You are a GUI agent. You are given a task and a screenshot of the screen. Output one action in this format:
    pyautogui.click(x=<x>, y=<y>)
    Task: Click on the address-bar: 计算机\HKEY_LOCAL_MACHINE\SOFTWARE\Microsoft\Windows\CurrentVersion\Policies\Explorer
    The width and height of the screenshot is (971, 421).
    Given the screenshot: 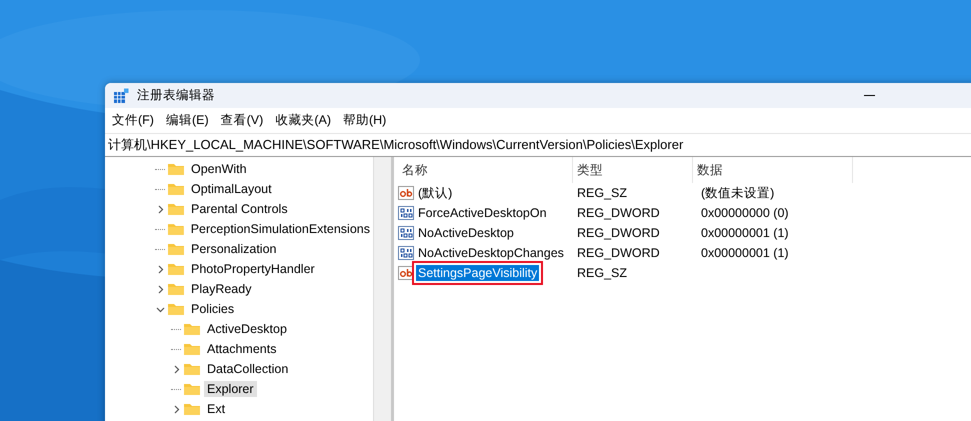 What is the action you would take?
    pyautogui.click(x=538, y=145)
    